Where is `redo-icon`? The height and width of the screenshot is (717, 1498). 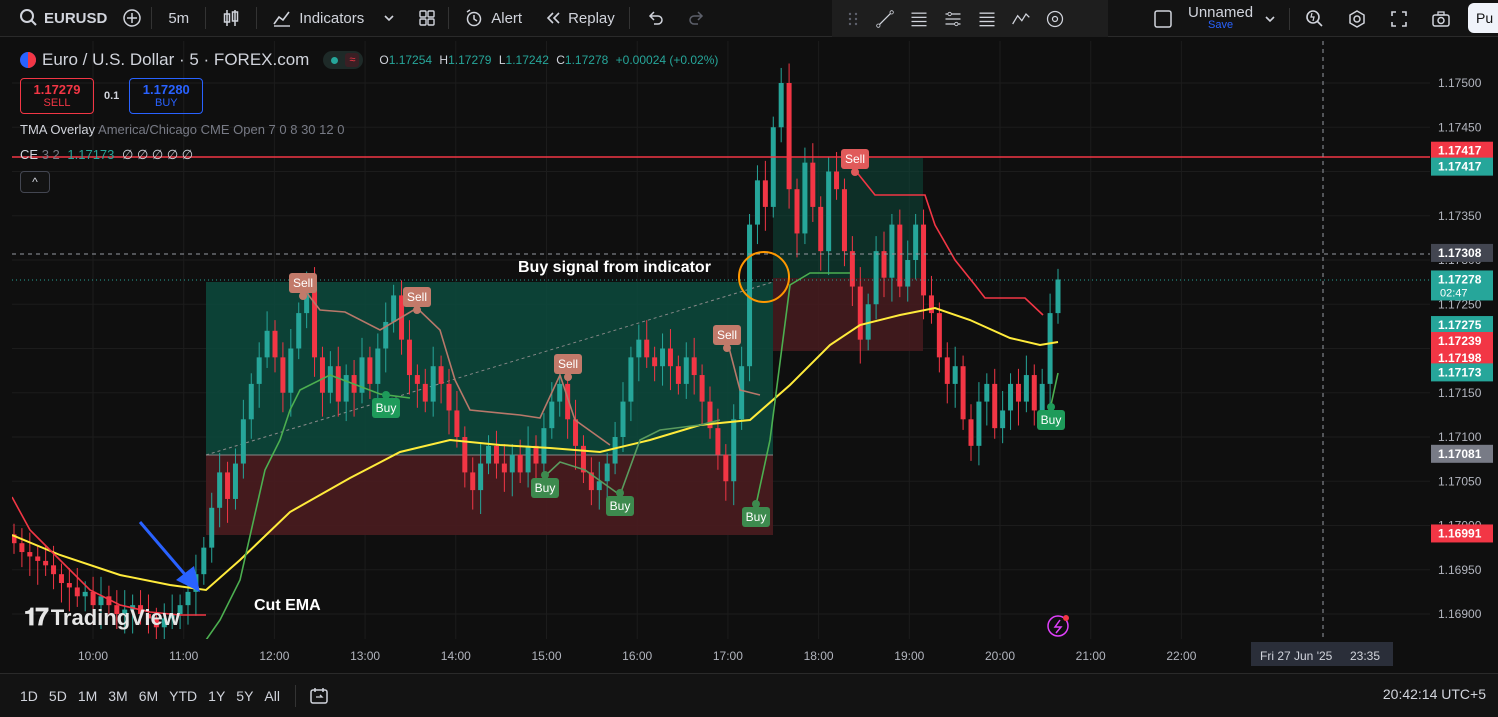
redo-icon is located at coordinates (697, 18).